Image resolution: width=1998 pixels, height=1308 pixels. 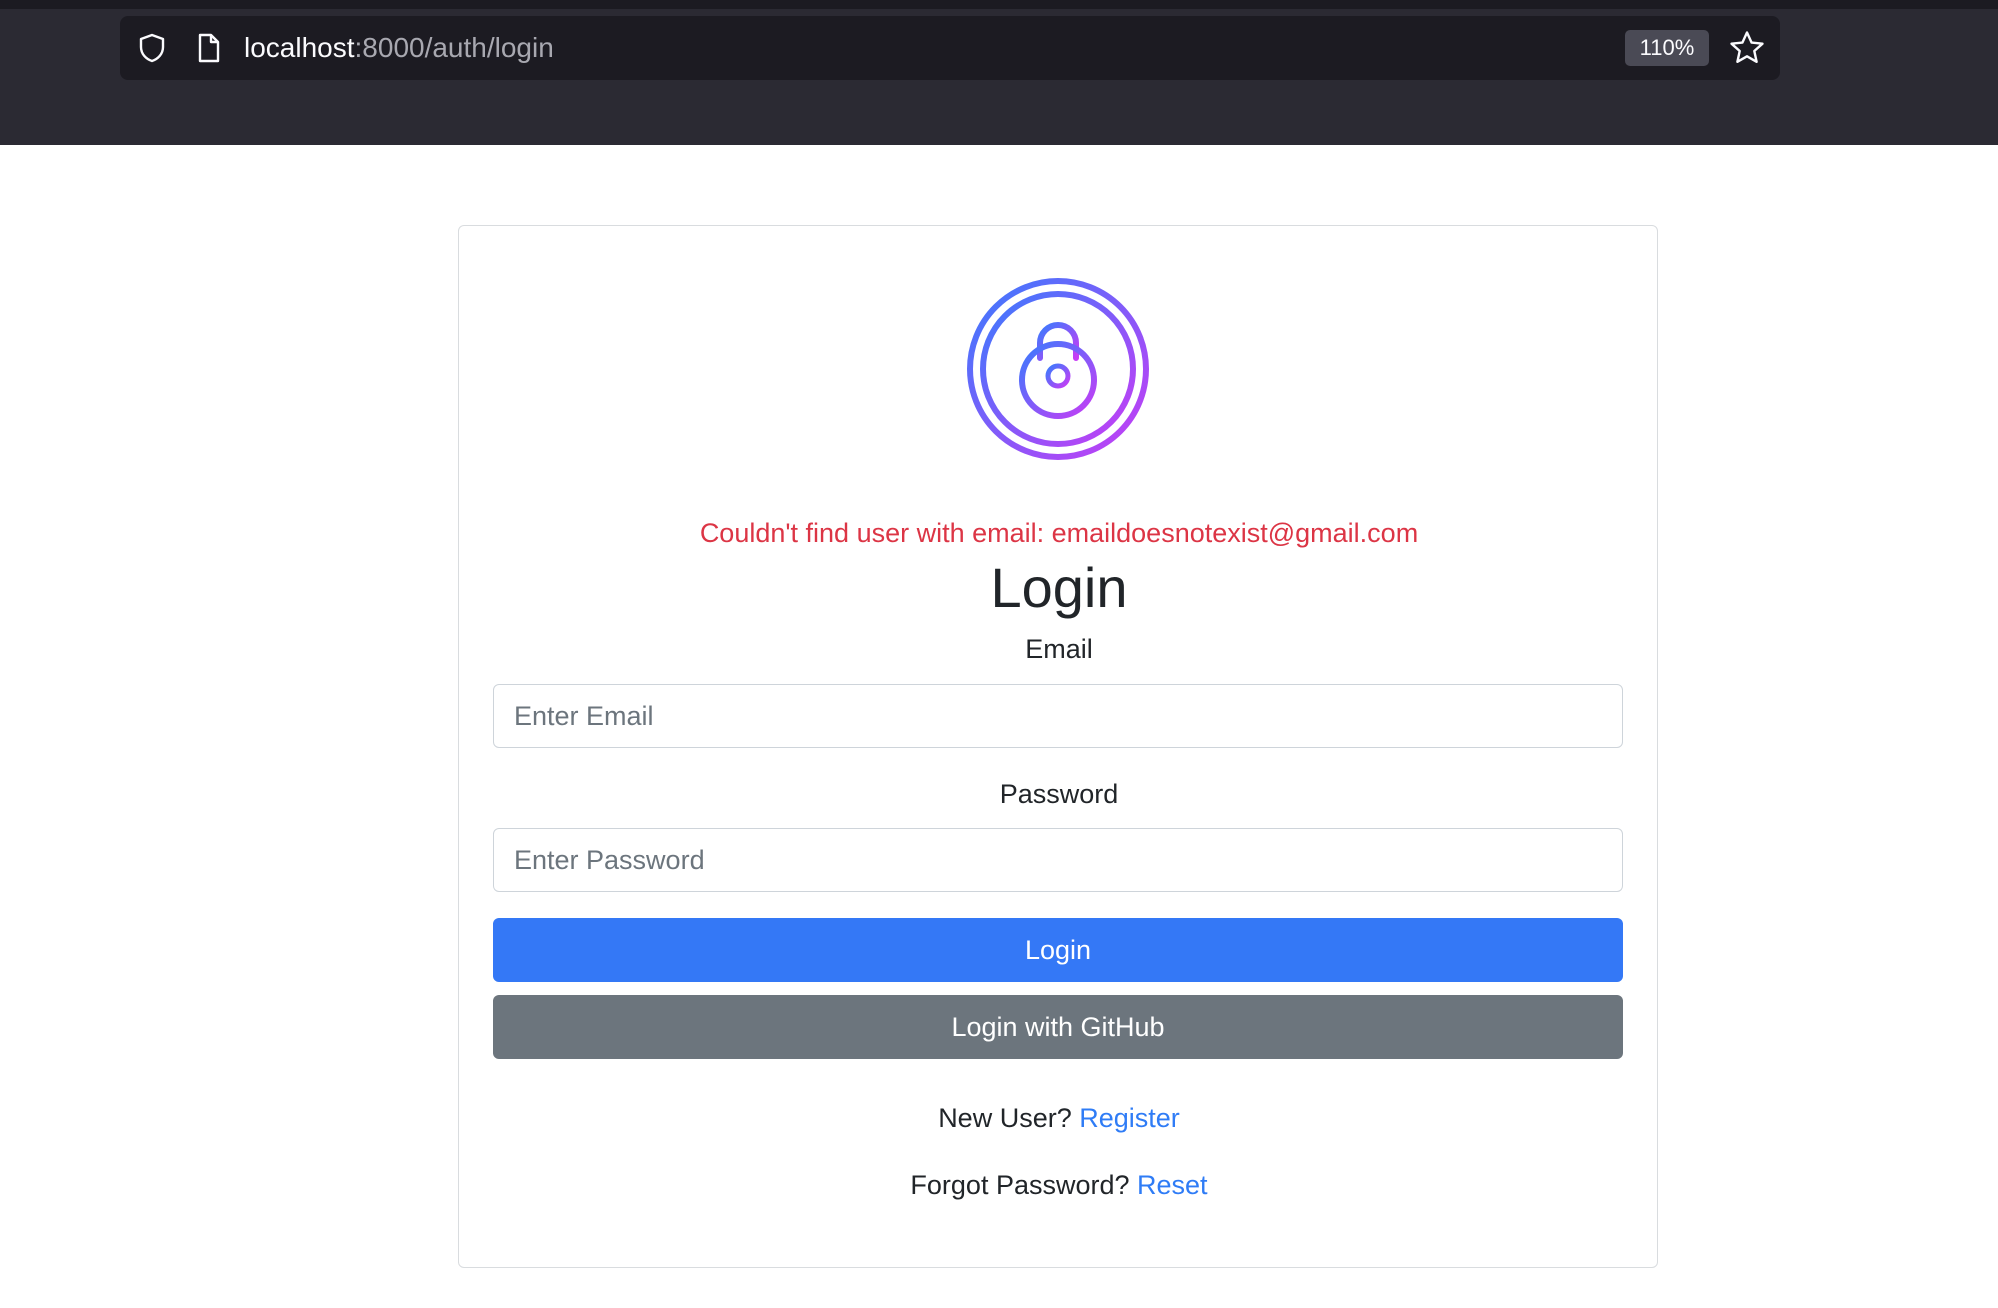 I want to click on forgot-password-line: Forgot Password? Reset, so click(x=1059, y=1185).